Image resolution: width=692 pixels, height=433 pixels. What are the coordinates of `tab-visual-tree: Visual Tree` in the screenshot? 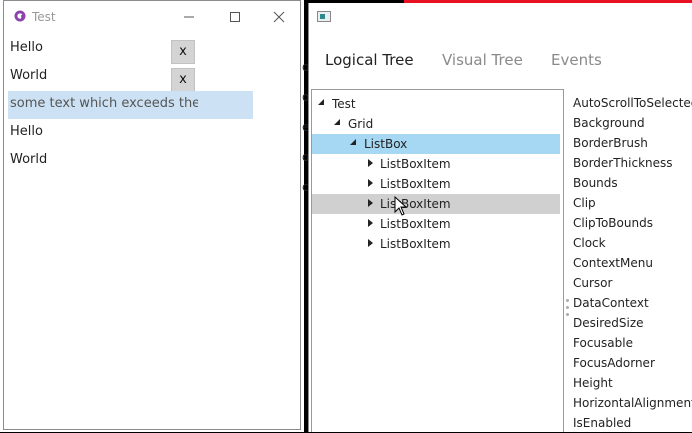 It's located at (482, 60).